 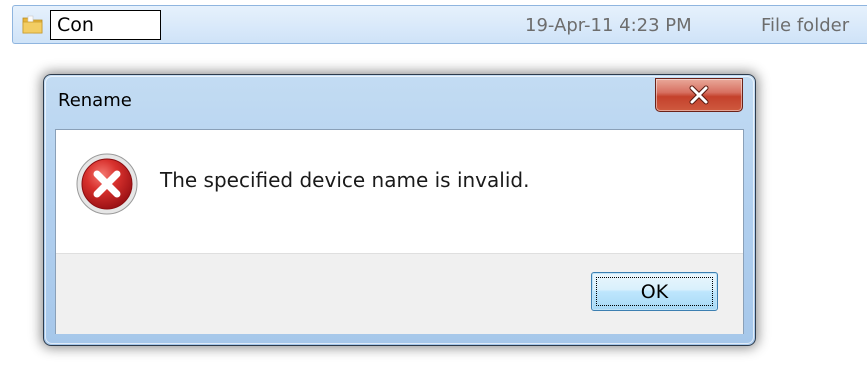 I want to click on dialog-title: Rename, so click(x=95, y=100).